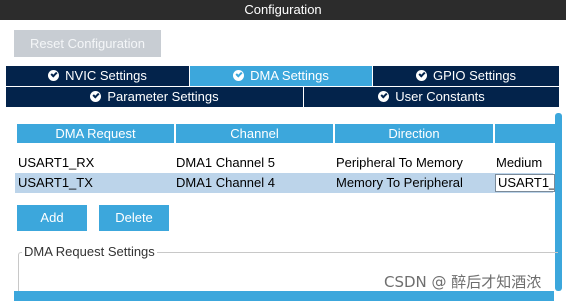  I want to click on column-header-channel: Channel, so click(255, 133).